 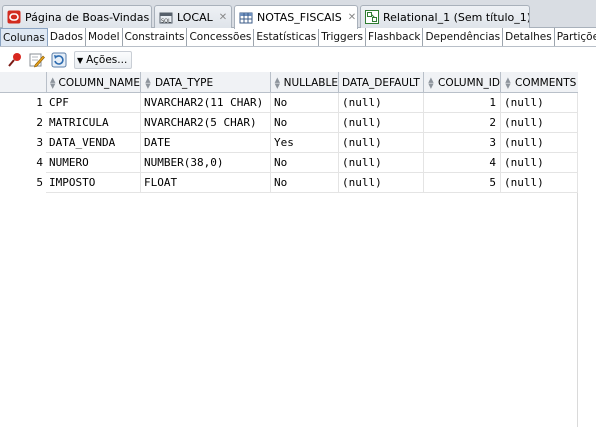 What do you see at coordinates (462, 143) in the screenshot?
I see `cell-column-id: 3` at bounding box center [462, 143].